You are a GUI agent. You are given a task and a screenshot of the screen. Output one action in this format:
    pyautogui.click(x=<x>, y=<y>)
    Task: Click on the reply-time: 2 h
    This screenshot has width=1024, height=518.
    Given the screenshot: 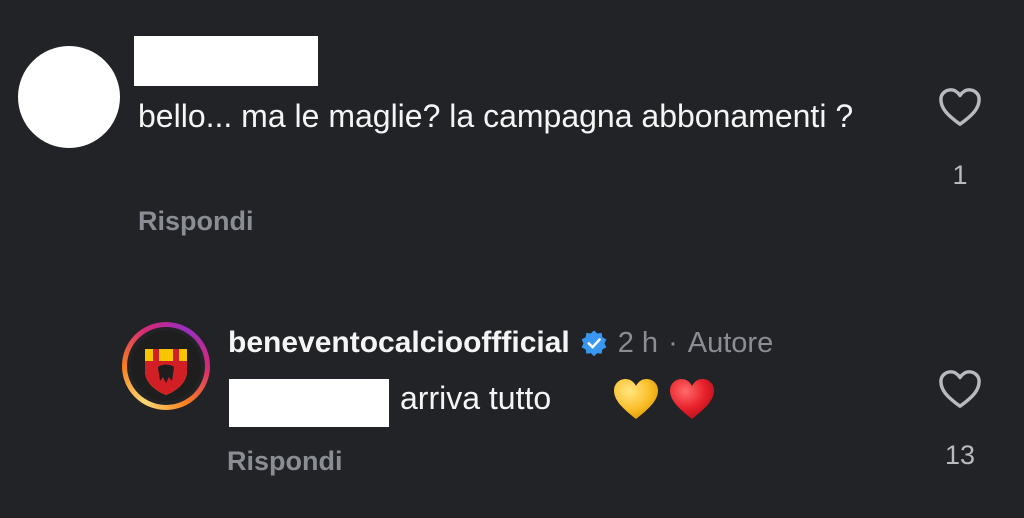 What is the action you would take?
    pyautogui.click(x=638, y=342)
    